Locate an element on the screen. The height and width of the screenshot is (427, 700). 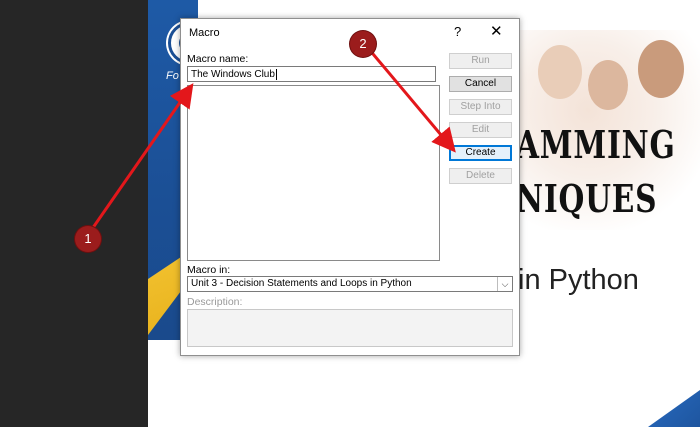
annotation-badge-1: 1 is located at coordinates (88, 239).